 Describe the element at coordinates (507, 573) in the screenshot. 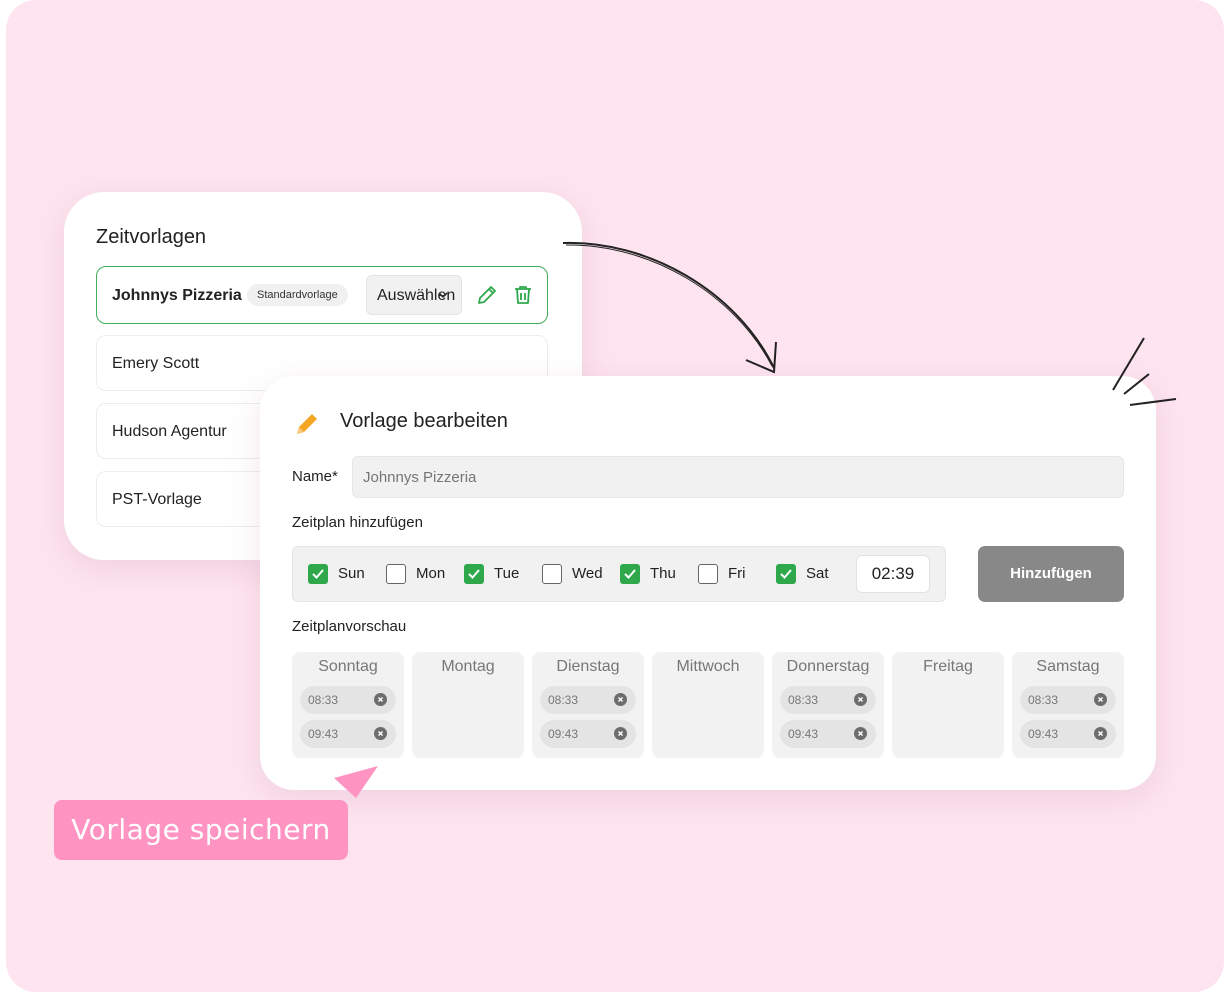

I see `checkbox-label: Tue` at that location.